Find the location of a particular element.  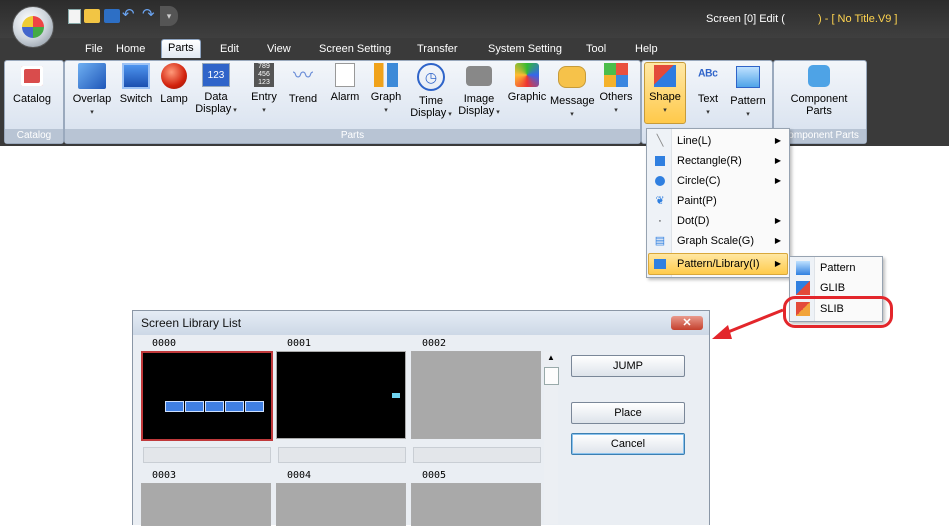

menu-item-paint: ❦ Paint(P) is located at coordinates (718, 201).